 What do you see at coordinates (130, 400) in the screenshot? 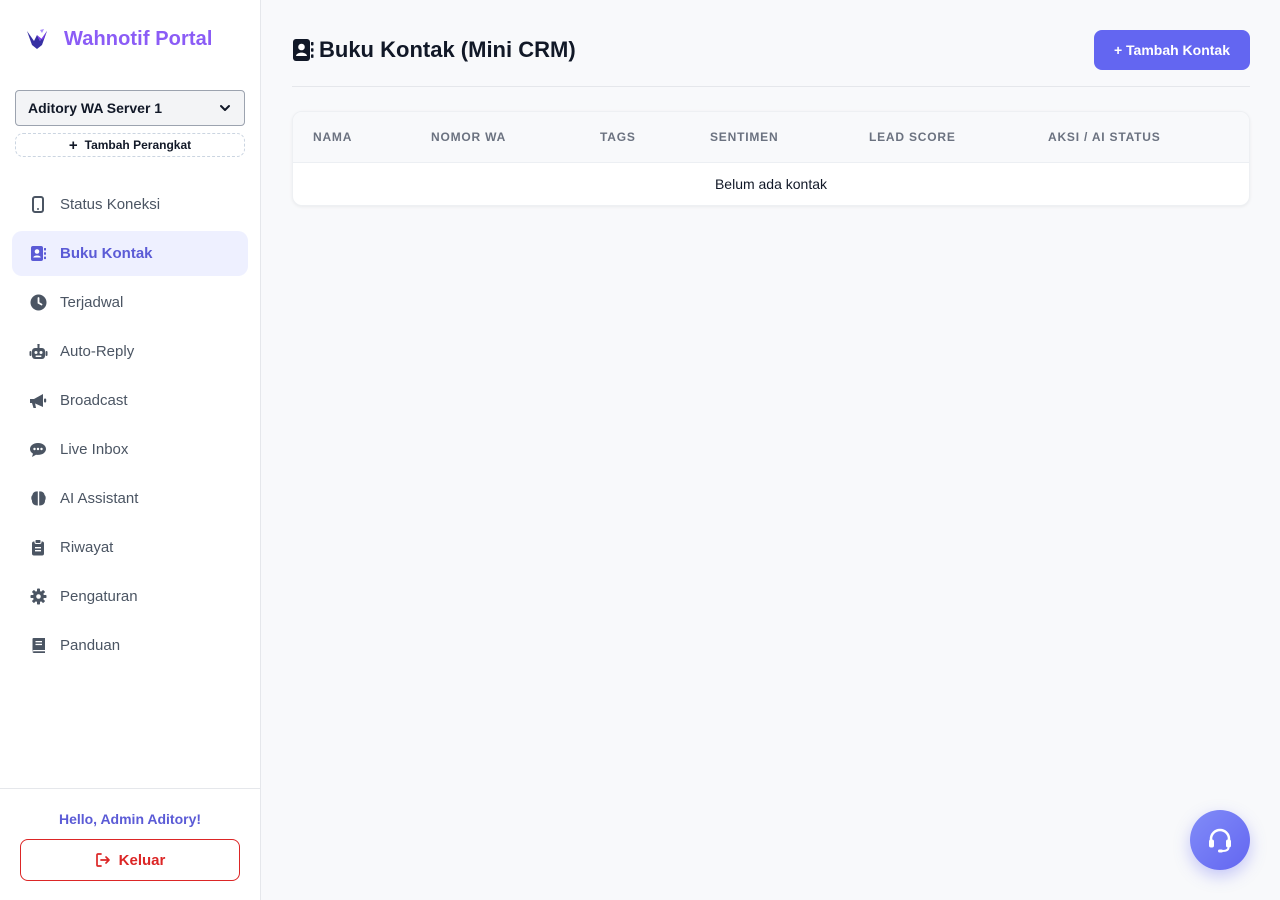
I see `sidebar-item-broadcast: Broadcast` at bounding box center [130, 400].